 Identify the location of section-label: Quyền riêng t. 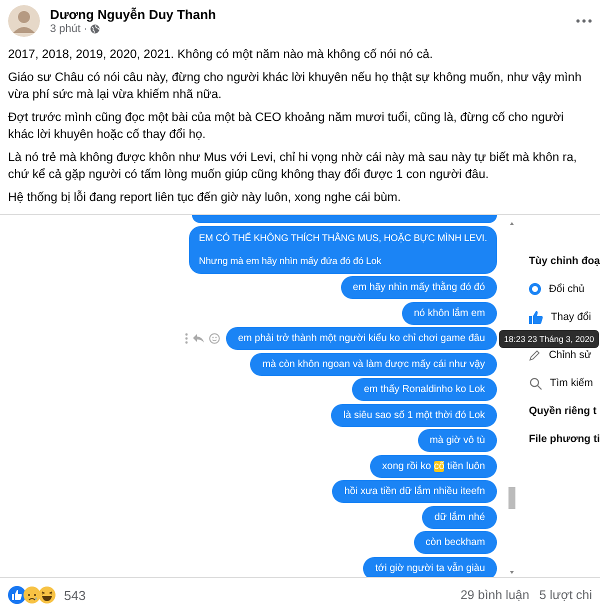
(562, 411).